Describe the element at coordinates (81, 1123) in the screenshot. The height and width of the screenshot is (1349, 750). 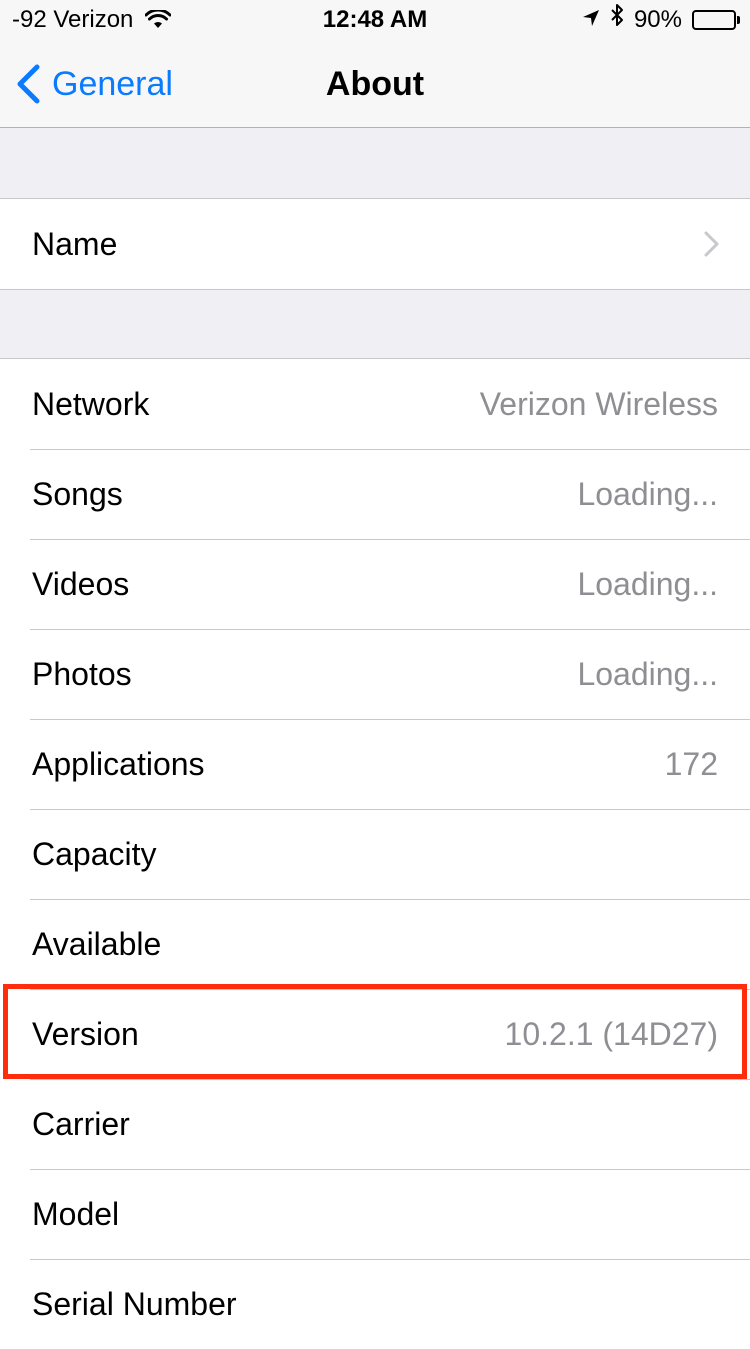
I see `info-label: Carrier` at that location.